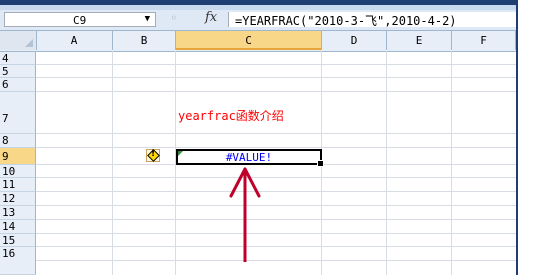  What do you see at coordinates (18, 213) in the screenshot?
I see `row-header-13: 13` at bounding box center [18, 213].